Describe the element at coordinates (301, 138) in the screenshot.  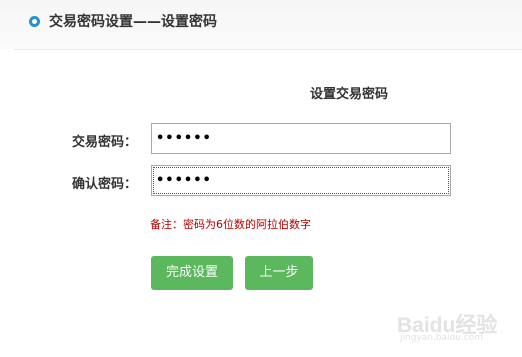
I see `trade-password-input` at that location.